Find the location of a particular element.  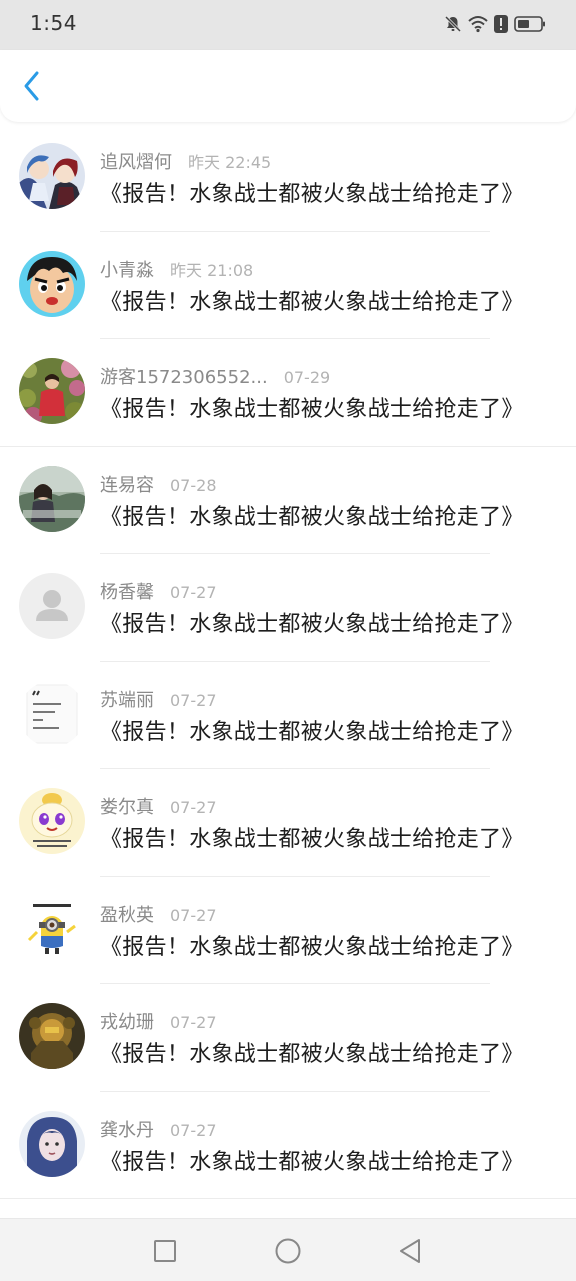

header is located at coordinates (288, 86).